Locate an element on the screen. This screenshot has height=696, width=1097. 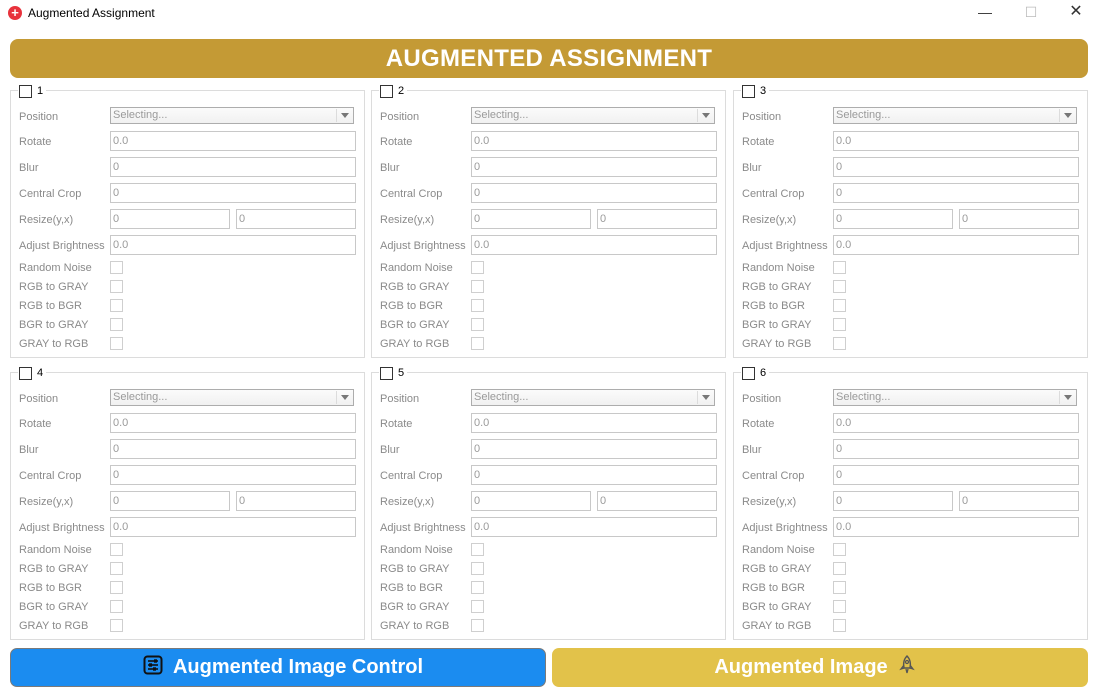
random-noise-label: Random Noise is located at coordinates (416, 268).